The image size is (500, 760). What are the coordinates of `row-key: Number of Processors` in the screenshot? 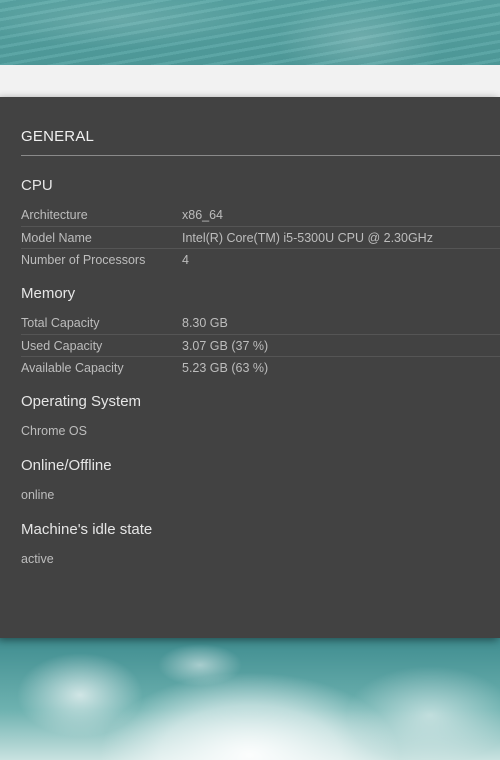 It's located at (83, 260).